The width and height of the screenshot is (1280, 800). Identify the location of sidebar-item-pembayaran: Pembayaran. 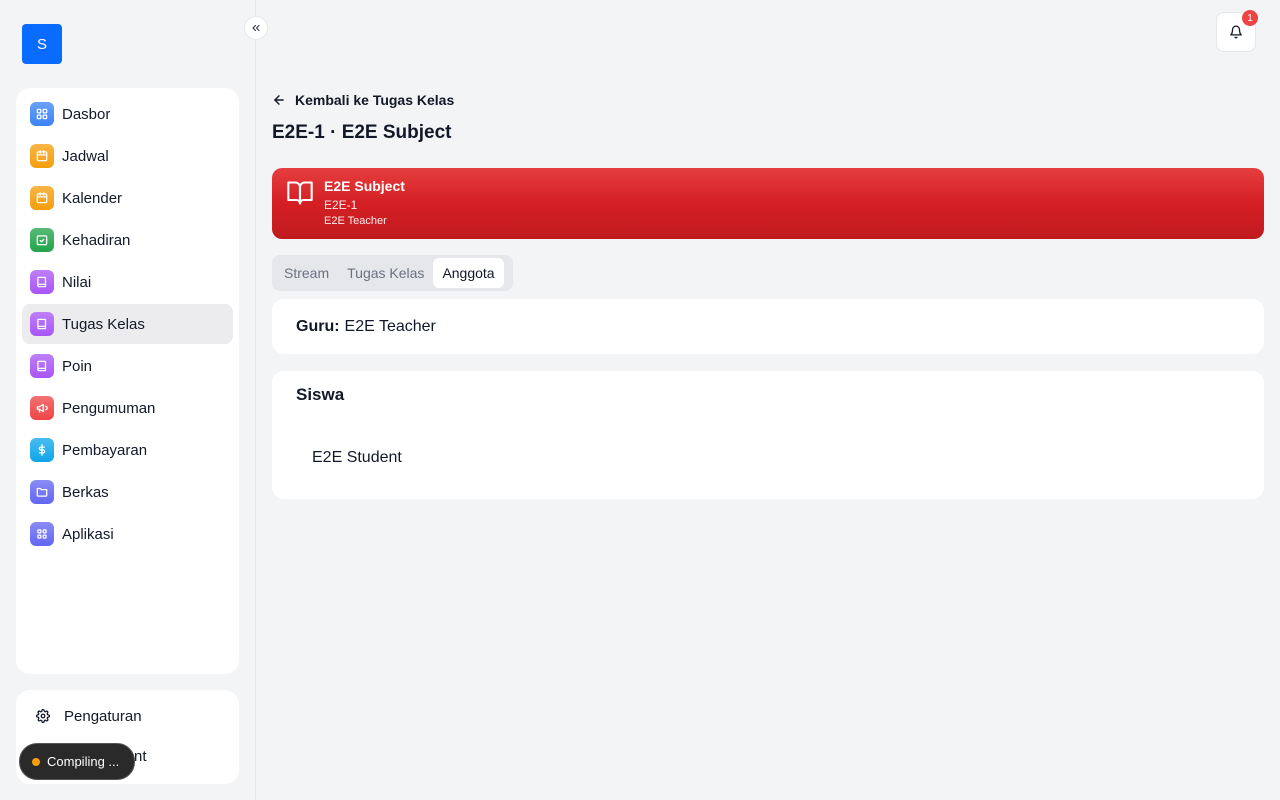
(127, 450).